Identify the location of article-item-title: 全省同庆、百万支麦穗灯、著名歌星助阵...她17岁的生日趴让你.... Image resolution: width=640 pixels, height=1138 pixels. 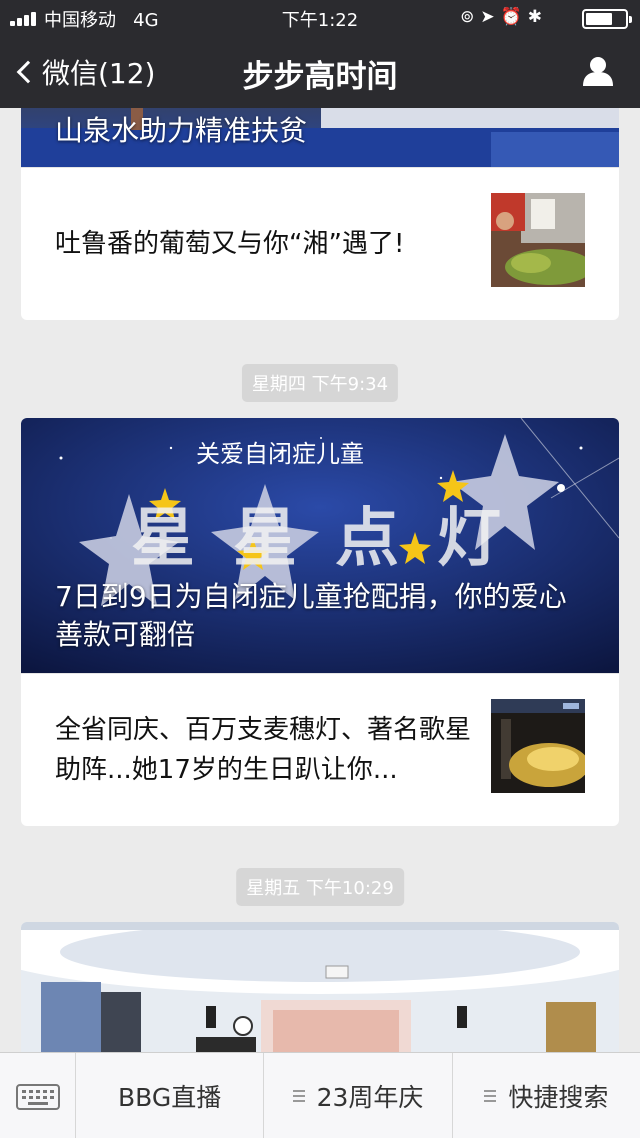
(263, 749).